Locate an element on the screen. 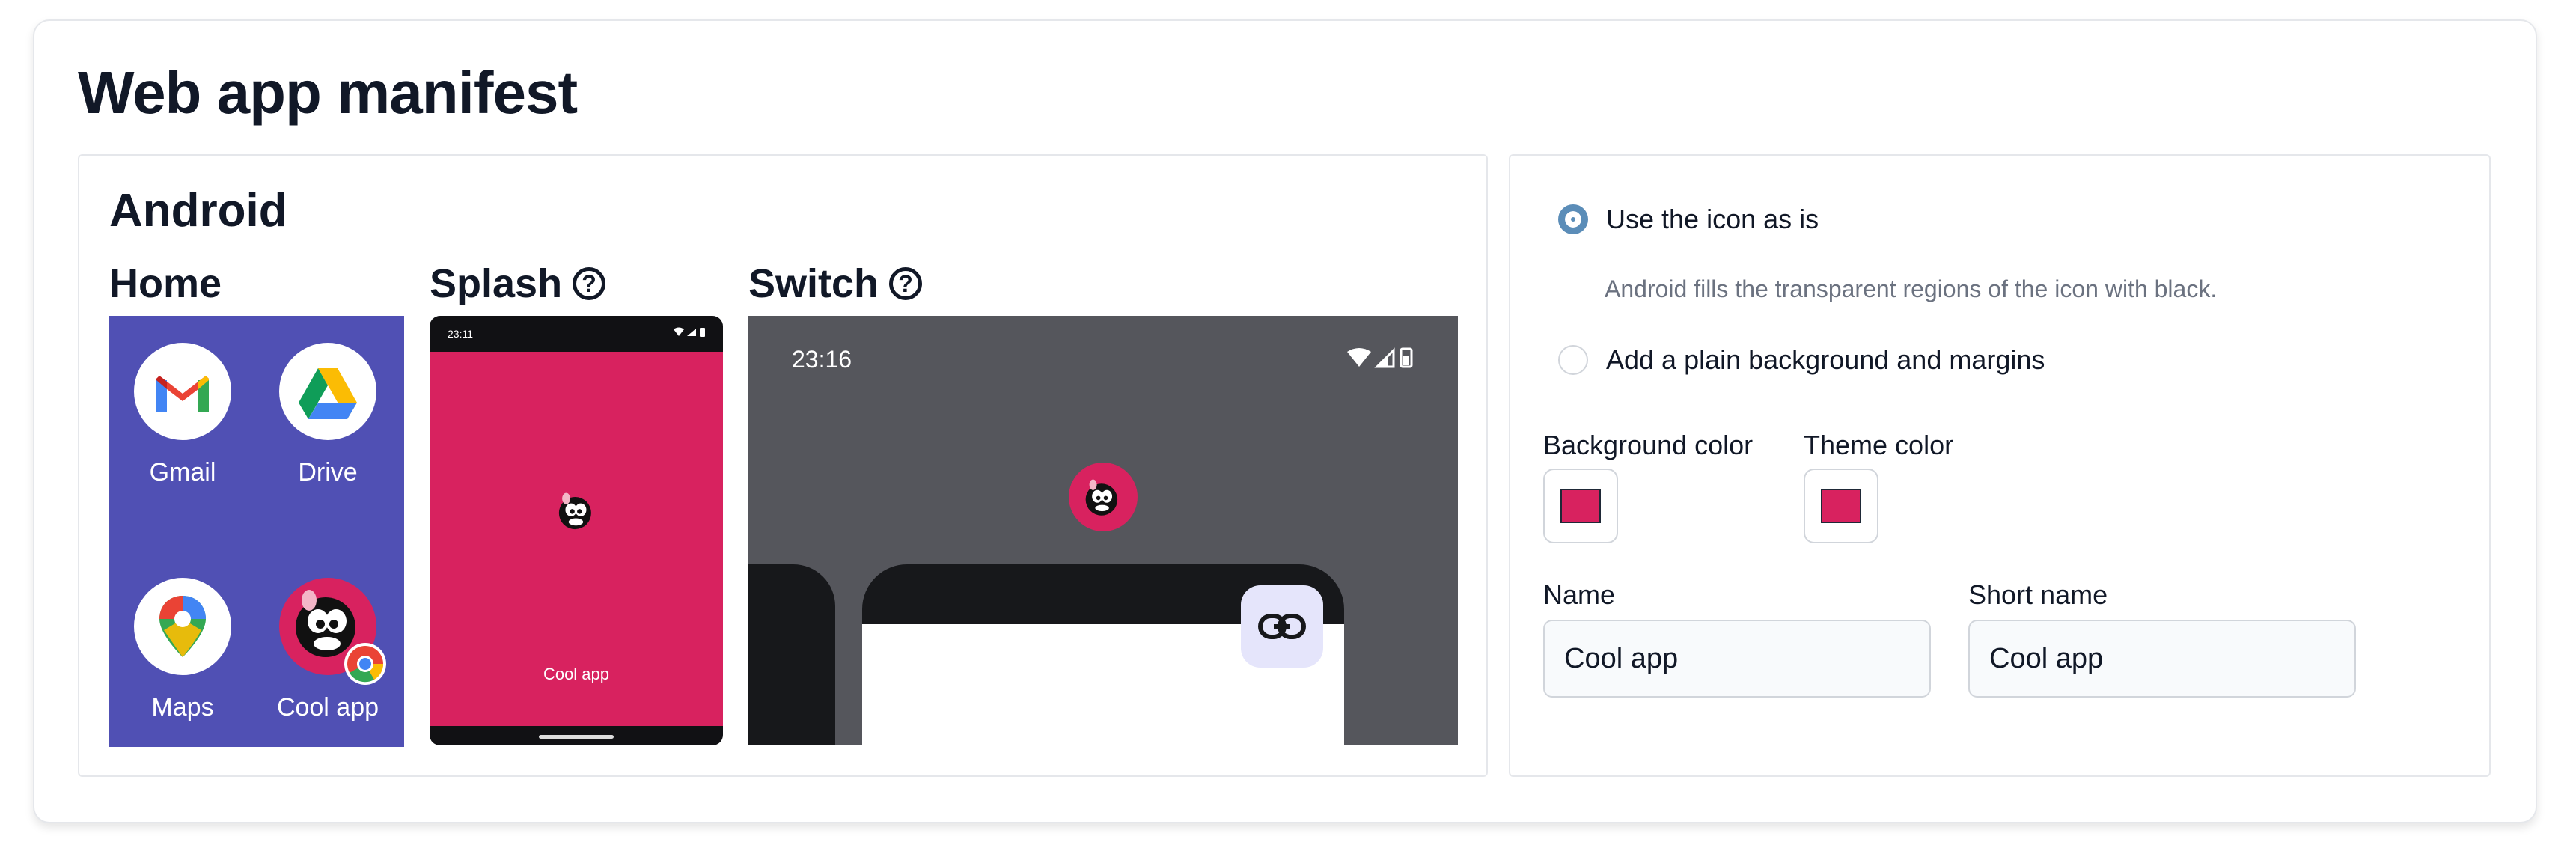  splash-heading-label: Splash is located at coordinates (496, 283).